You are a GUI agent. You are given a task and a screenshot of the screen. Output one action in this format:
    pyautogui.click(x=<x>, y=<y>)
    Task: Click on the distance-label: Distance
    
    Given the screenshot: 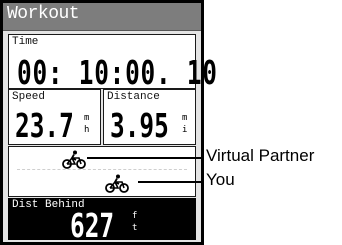 What is the action you would take?
    pyautogui.click(x=133, y=97)
    